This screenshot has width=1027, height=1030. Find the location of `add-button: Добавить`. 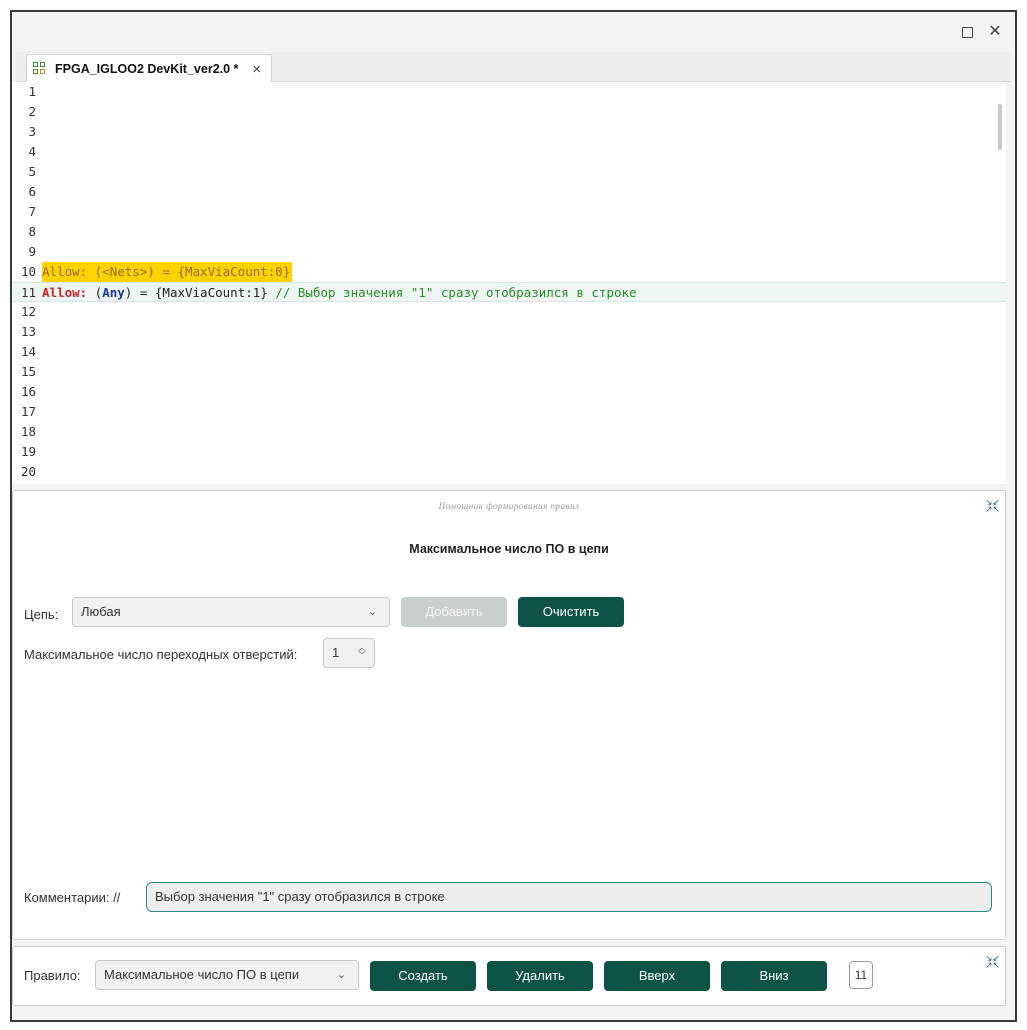

add-button: Добавить is located at coordinates (454, 612).